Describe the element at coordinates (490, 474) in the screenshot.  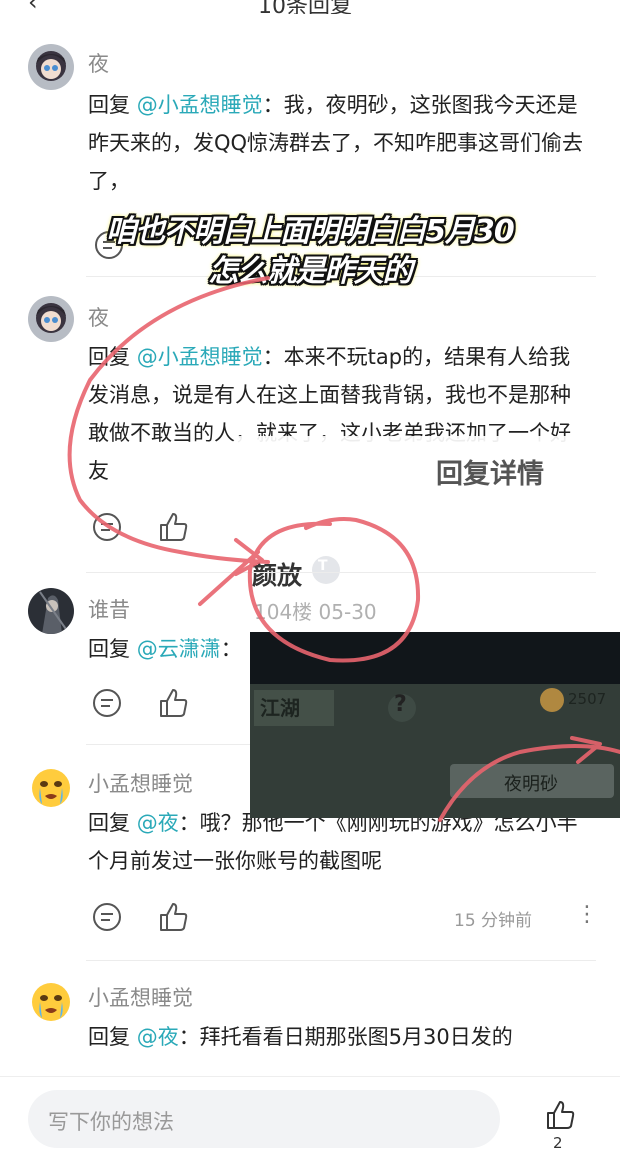
I see `reply-detail-title: 回复详情` at that location.